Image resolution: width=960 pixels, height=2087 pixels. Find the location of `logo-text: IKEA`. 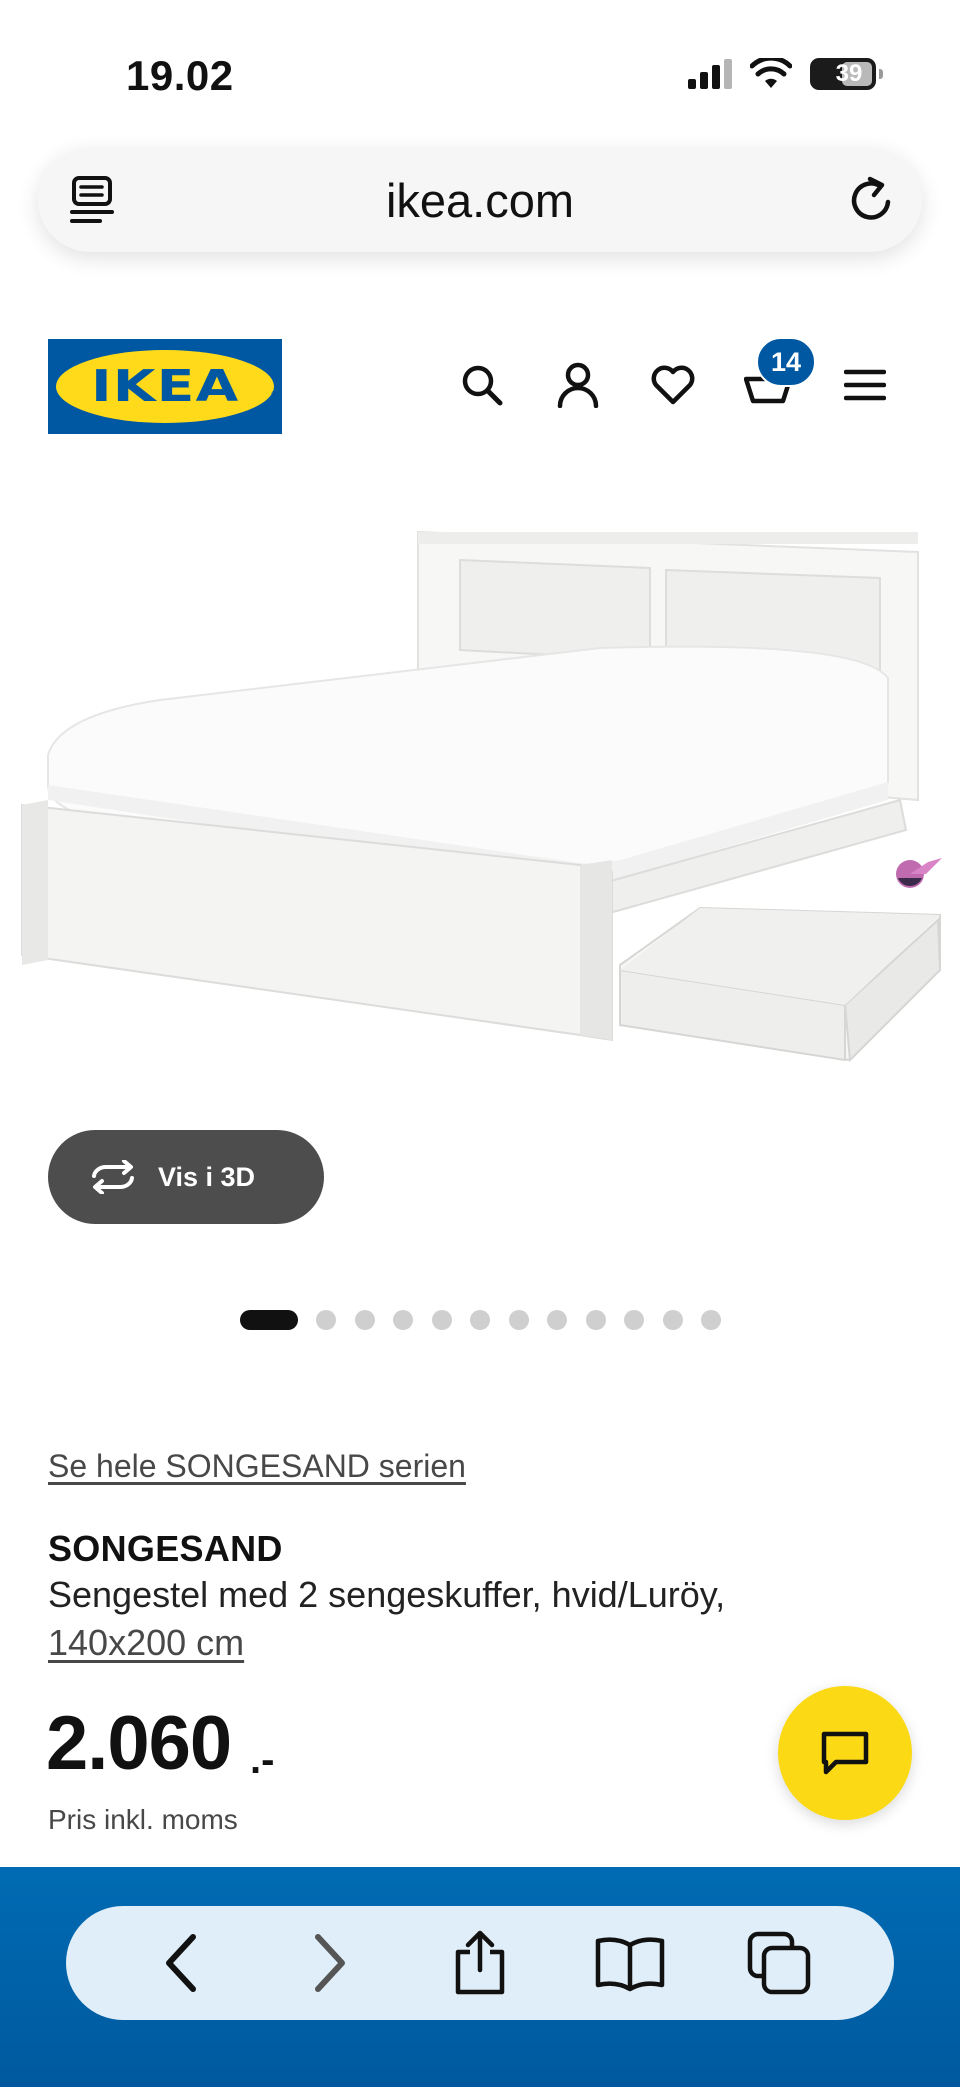

logo-text: IKEA is located at coordinates (165, 386).